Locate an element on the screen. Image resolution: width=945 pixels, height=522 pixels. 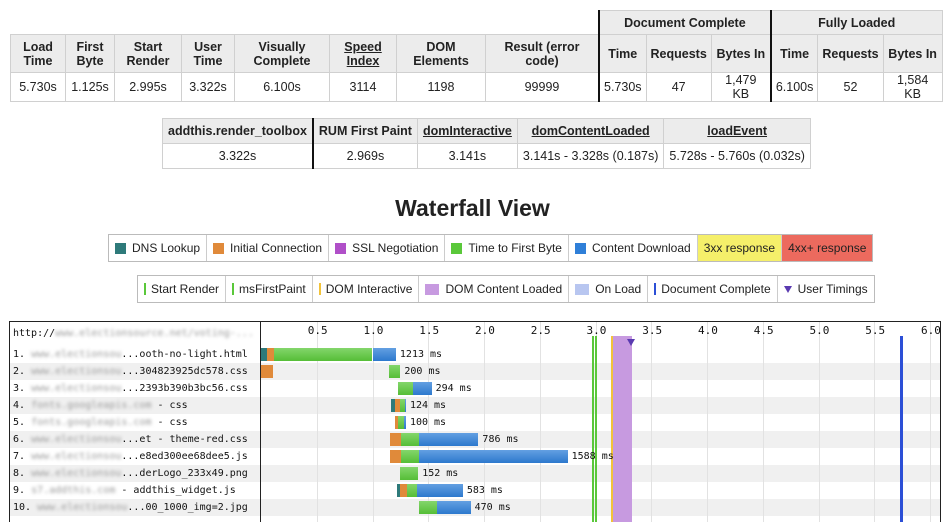
request-duration-label: 470 ms is located at coordinates (492, 507).